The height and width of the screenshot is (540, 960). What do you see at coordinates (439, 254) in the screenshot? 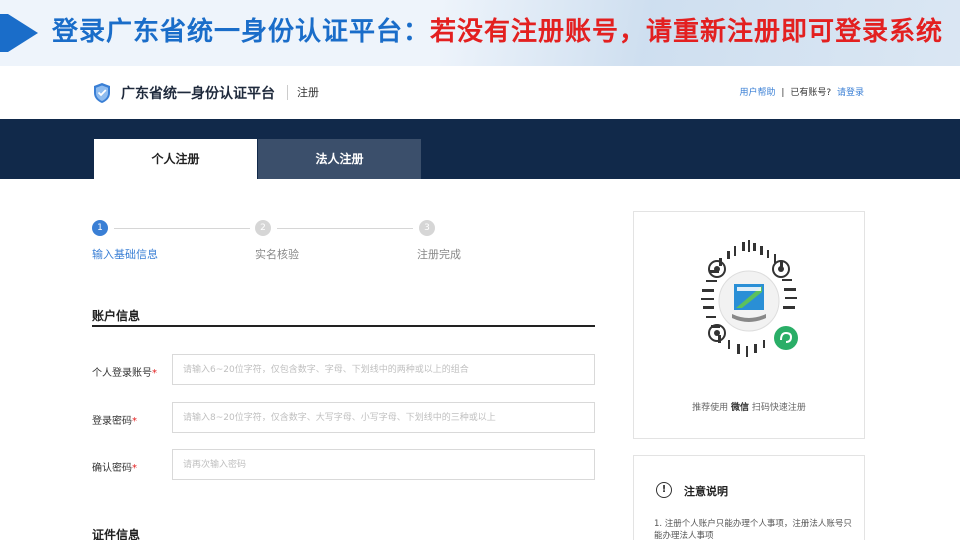
I see `step-3-label: 注册完成` at bounding box center [439, 254].